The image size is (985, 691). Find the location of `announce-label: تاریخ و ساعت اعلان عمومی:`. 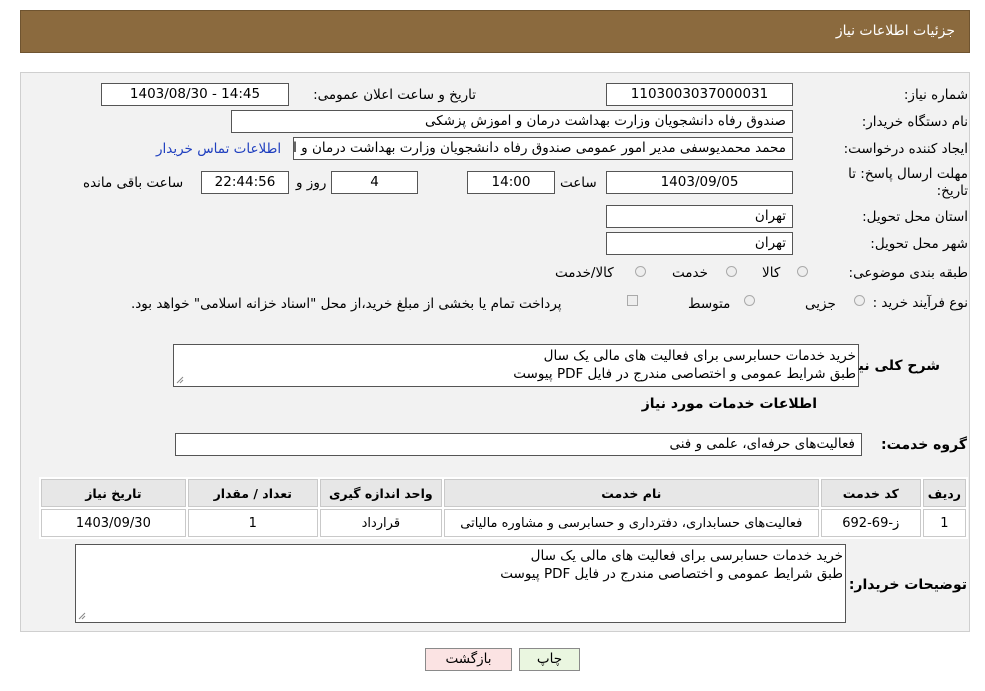

announce-label: تاریخ و ساعت اعلان عمومی: is located at coordinates (394, 95).